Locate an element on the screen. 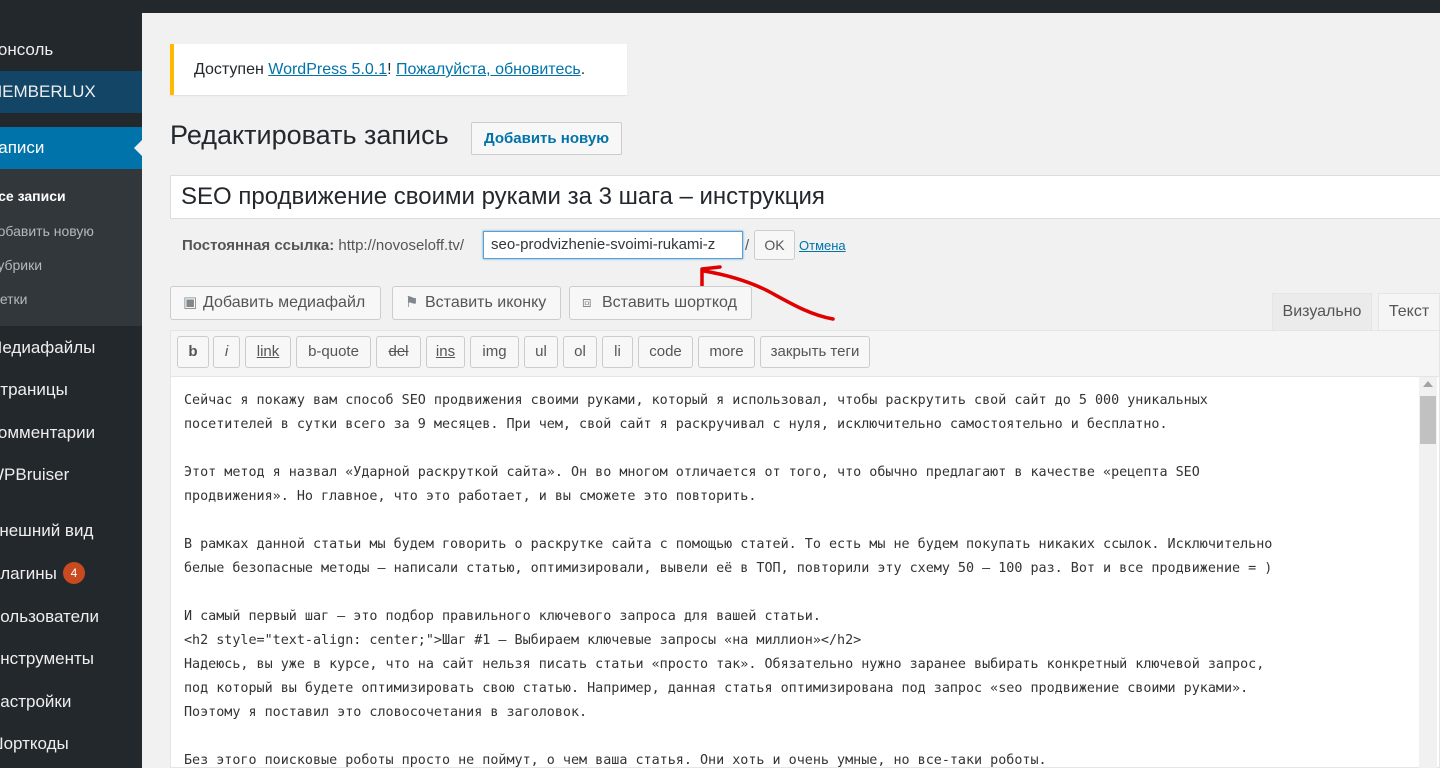 Image resolution: width=1440 pixels, height=768 pixels. menu-label: Настройки is located at coordinates (36, 701).